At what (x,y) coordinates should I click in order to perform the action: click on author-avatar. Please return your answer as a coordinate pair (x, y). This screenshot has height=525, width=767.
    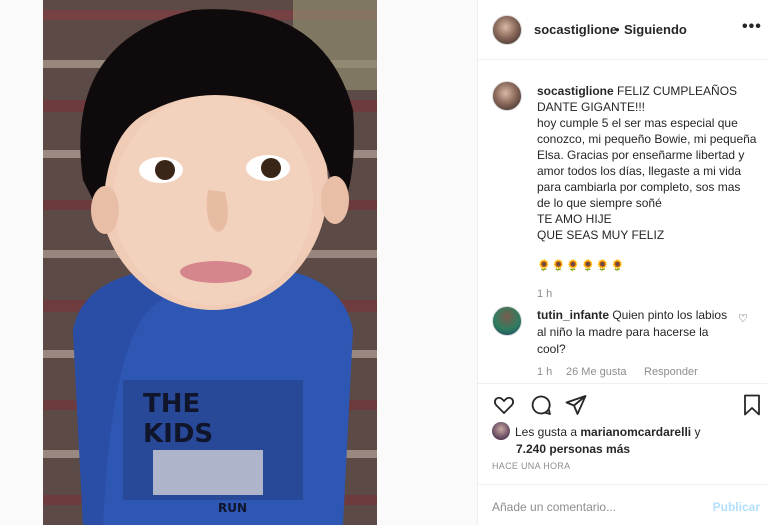
    Looking at the image, I should click on (507, 30).